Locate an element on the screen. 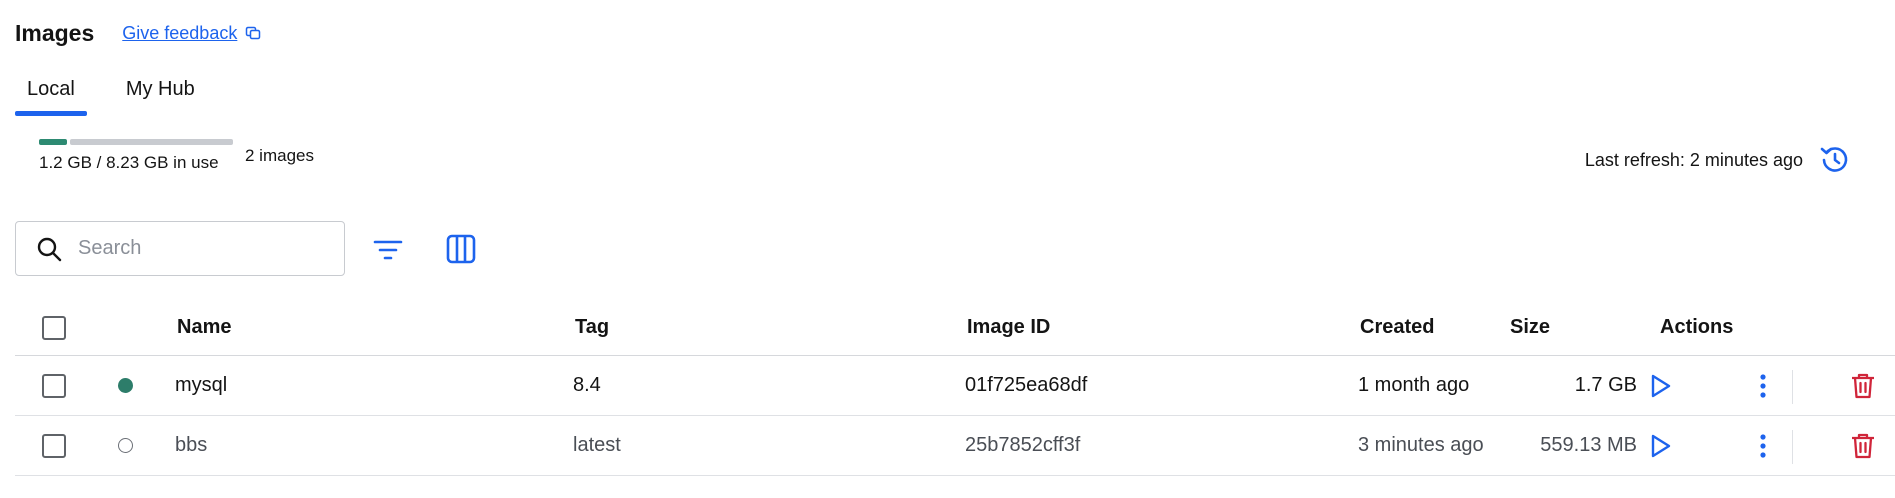  image-id: 25b7852cff3f is located at coordinates (1023, 445).